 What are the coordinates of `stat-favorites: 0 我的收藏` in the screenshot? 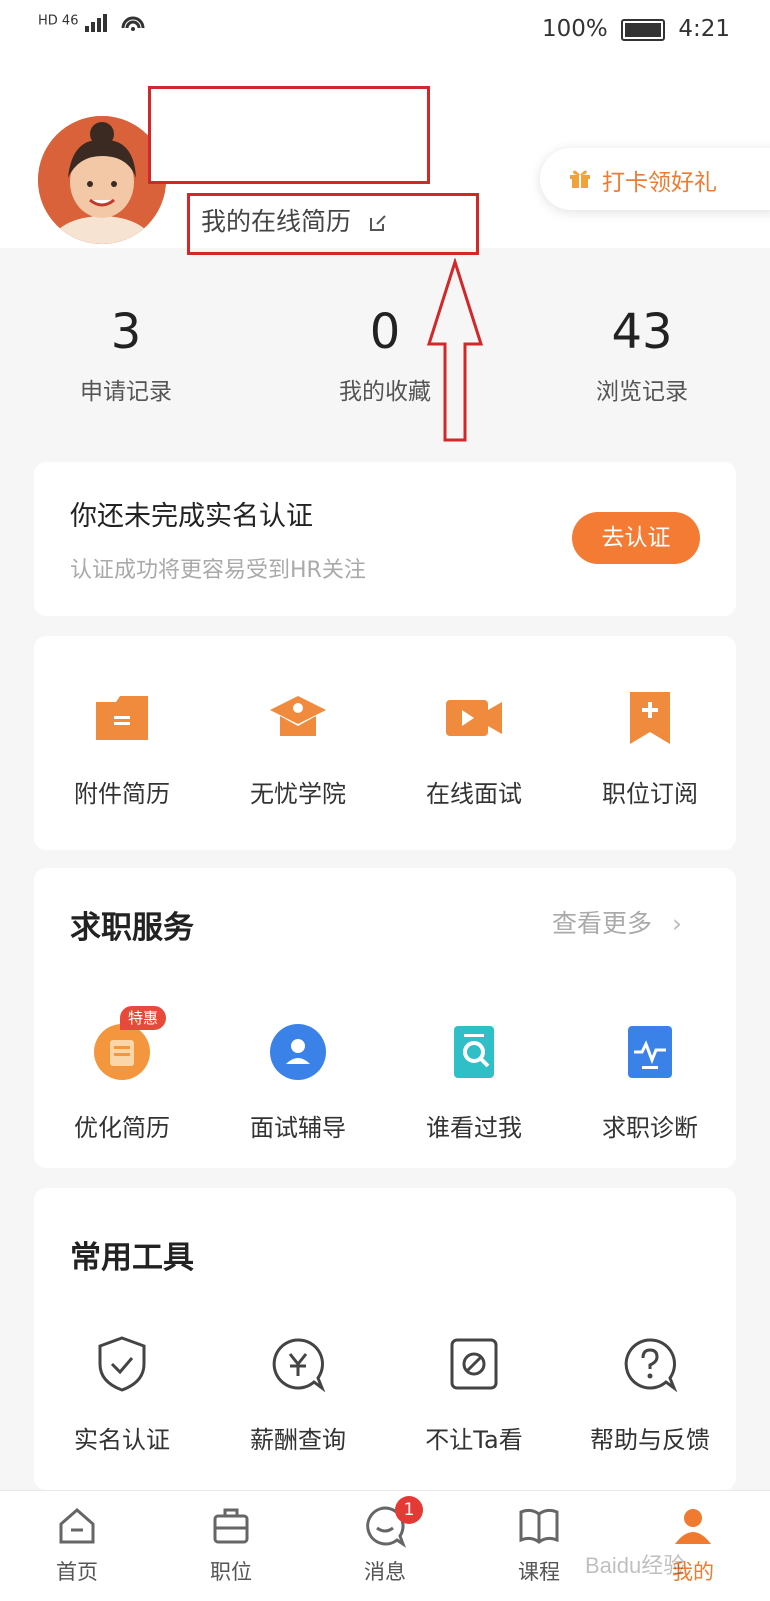 It's located at (385, 355).